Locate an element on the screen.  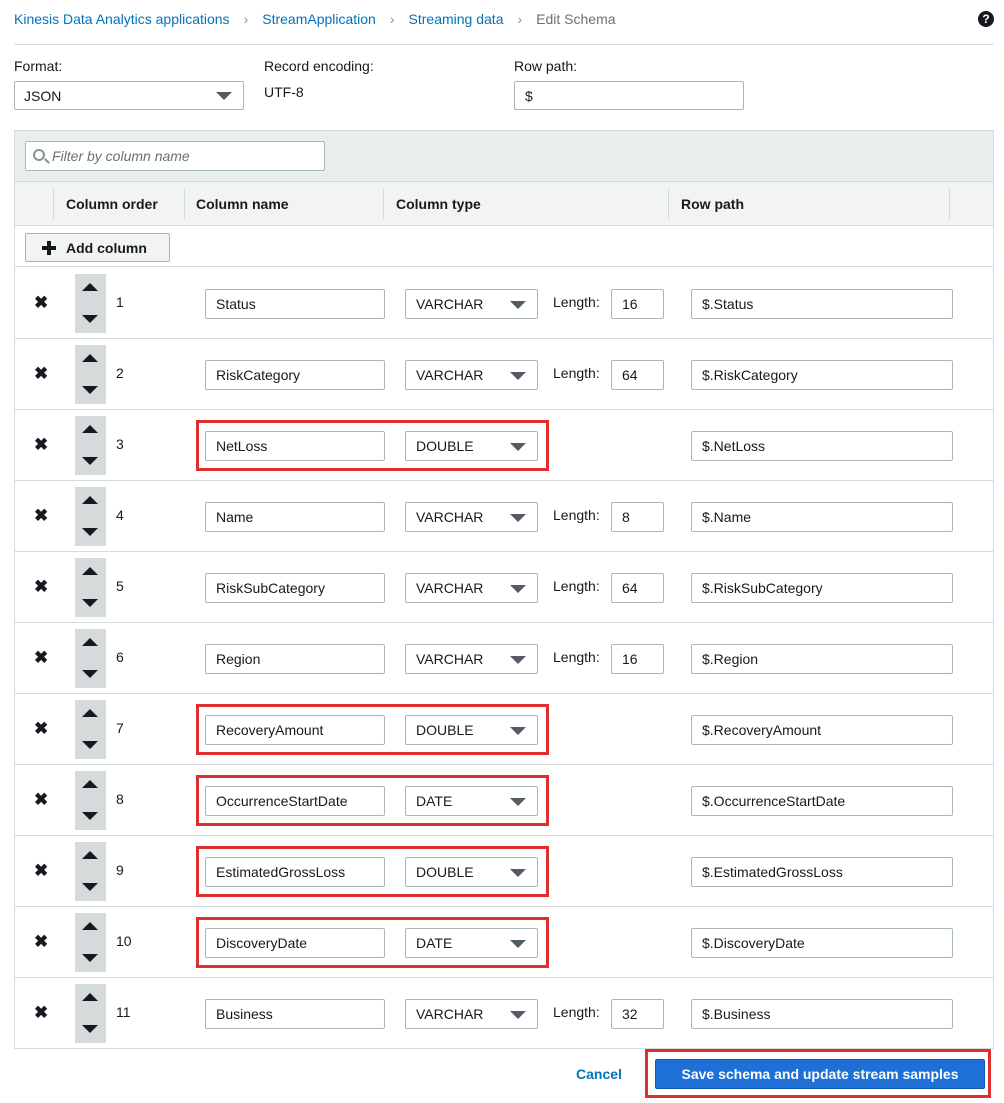
row-path-input: $ is located at coordinates (629, 95).